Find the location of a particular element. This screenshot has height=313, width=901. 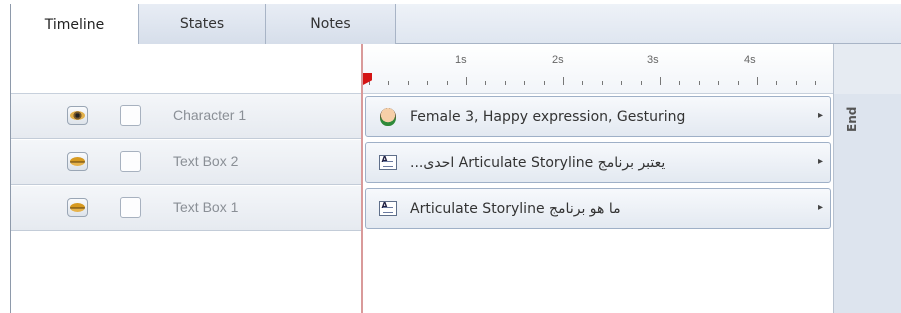

end-zone is located at coordinates (867, 203).